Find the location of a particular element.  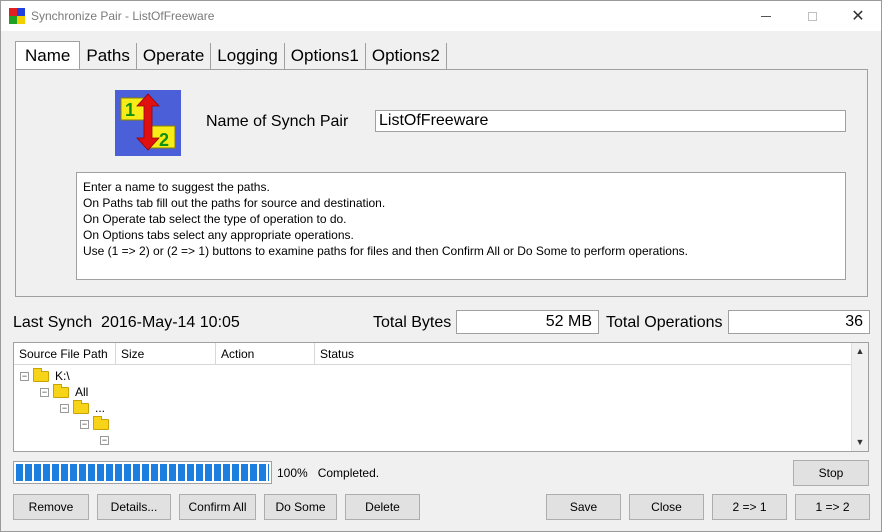

title-bar: Synchronize Pair - ListOfFreeware ✕ is located at coordinates (441, 16).